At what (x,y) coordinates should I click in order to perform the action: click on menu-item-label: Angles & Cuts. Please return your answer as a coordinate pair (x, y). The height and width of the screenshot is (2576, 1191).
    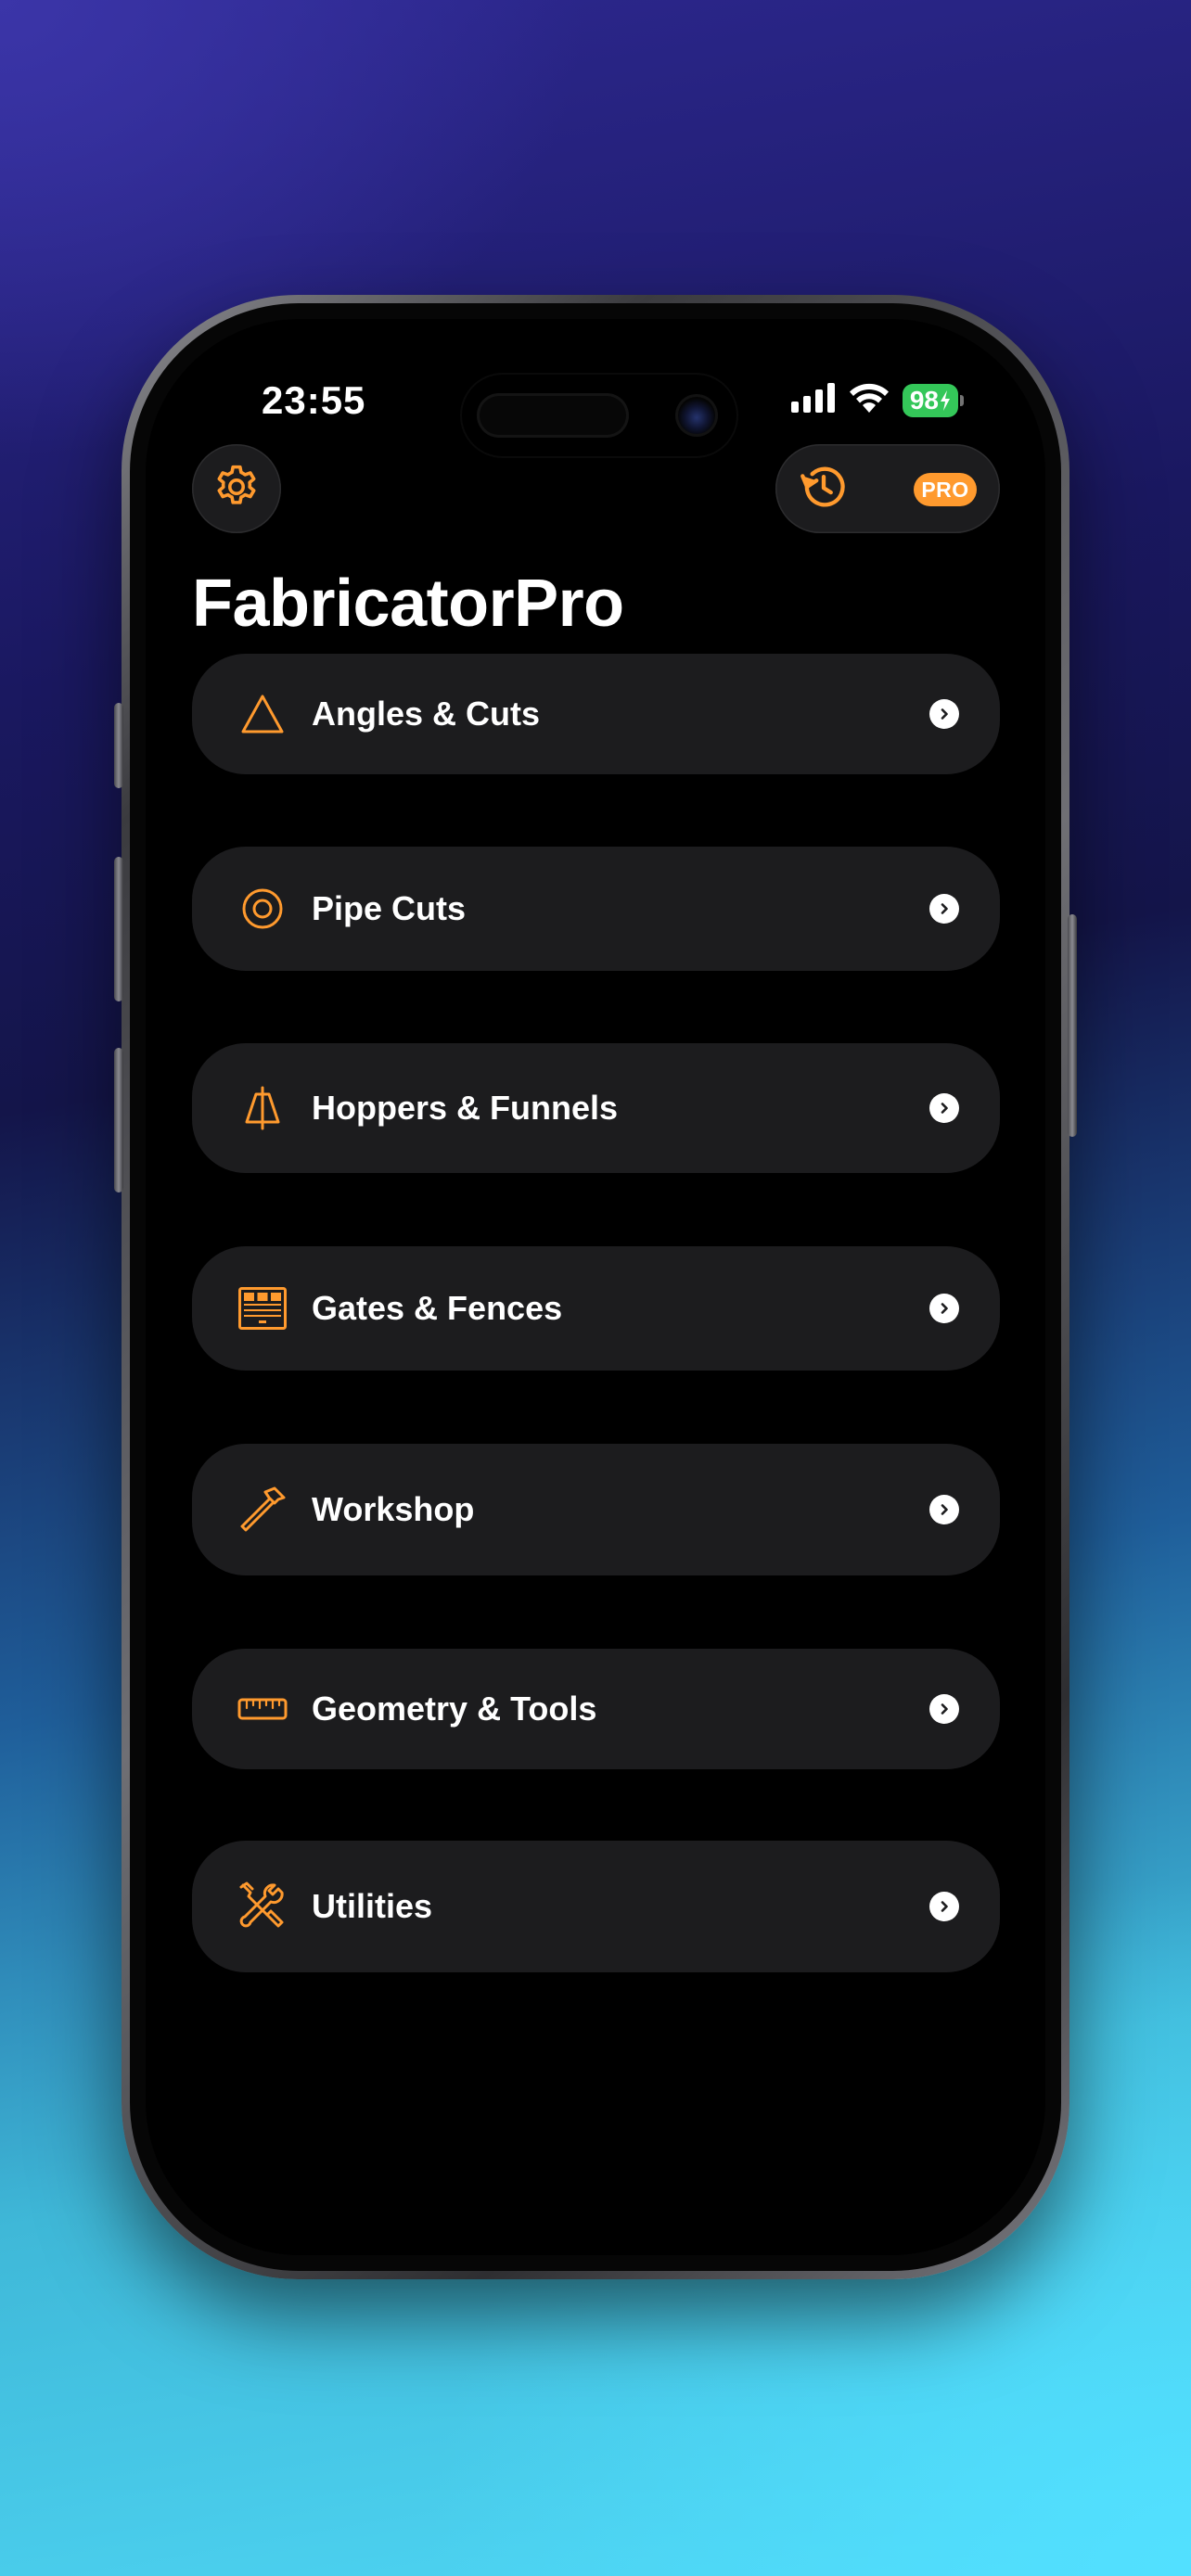
    Looking at the image, I should click on (426, 714).